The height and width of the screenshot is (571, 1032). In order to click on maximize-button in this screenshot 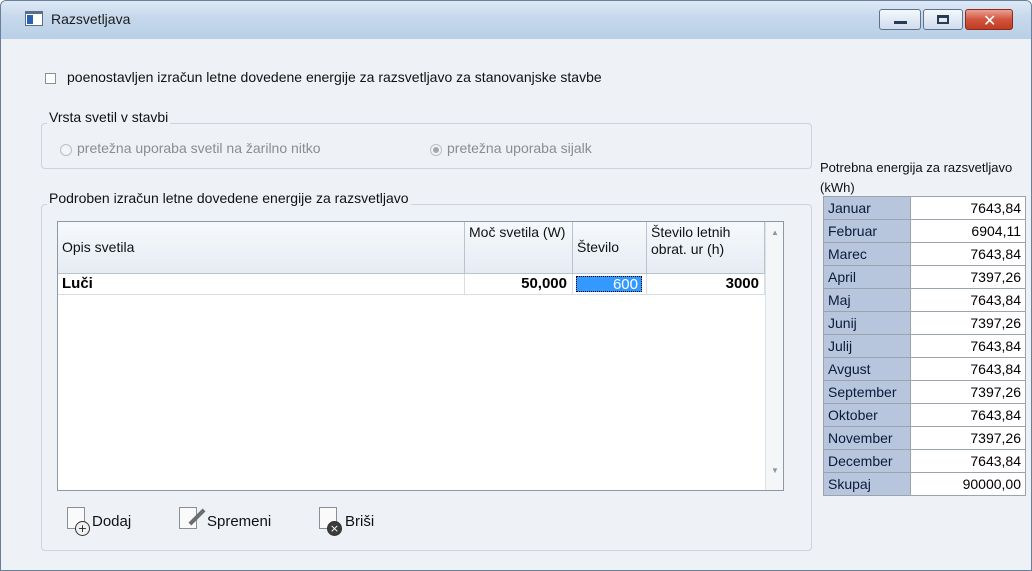, I will do `click(943, 19)`.